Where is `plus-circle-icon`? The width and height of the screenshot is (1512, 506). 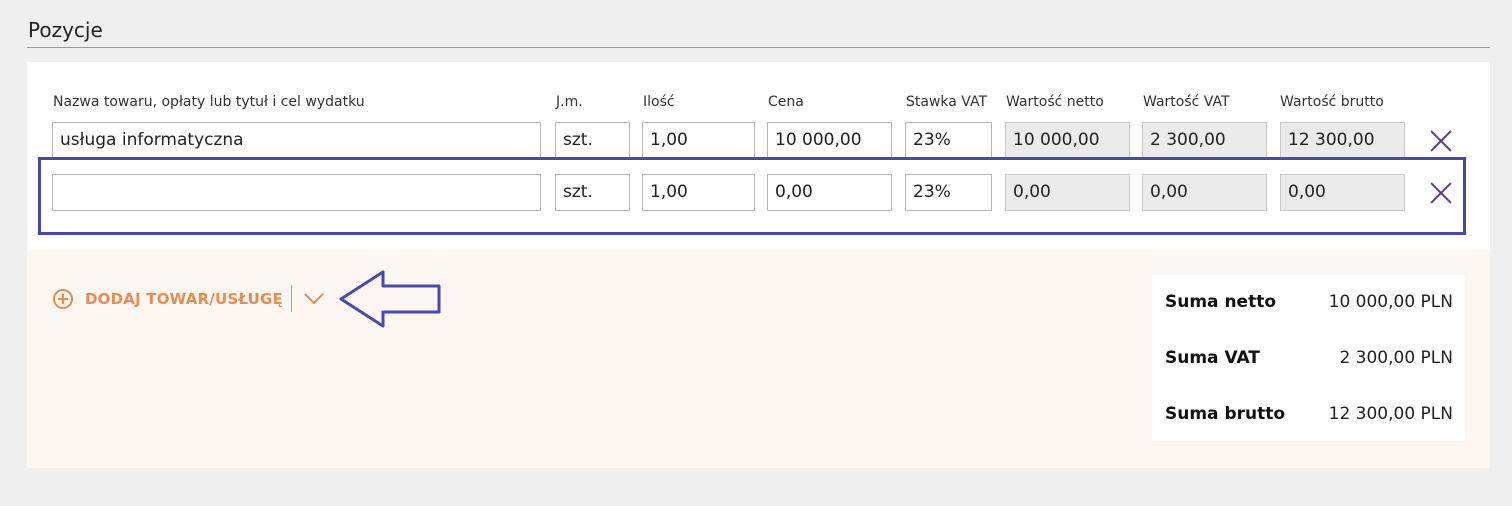 plus-circle-icon is located at coordinates (63, 299).